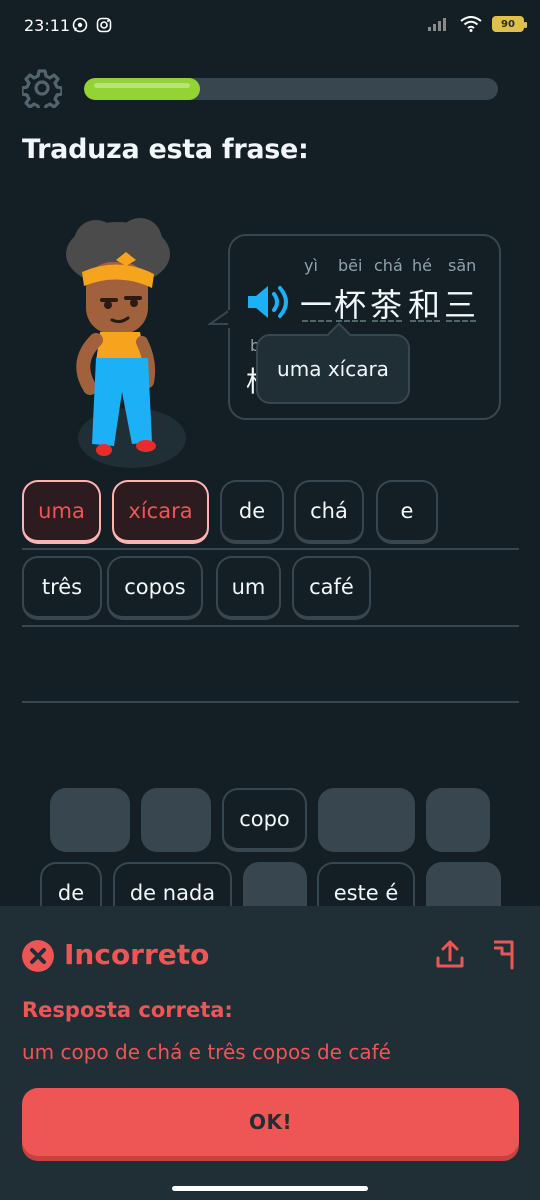 The image size is (540, 1200). What do you see at coordinates (160, 512) in the screenshot?
I see `answer-word-chip: xícara` at bounding box center [160, 512].